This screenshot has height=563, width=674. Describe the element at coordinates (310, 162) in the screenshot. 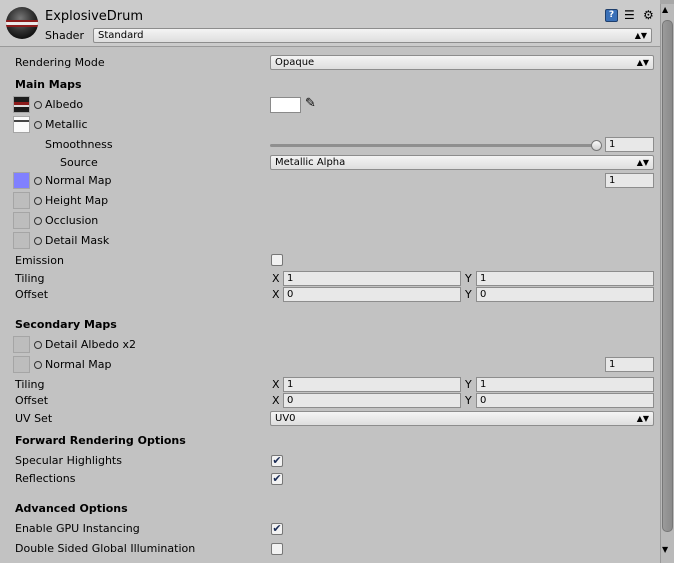

I see `source-dropdown-value: Metallic Alpha` at that location.